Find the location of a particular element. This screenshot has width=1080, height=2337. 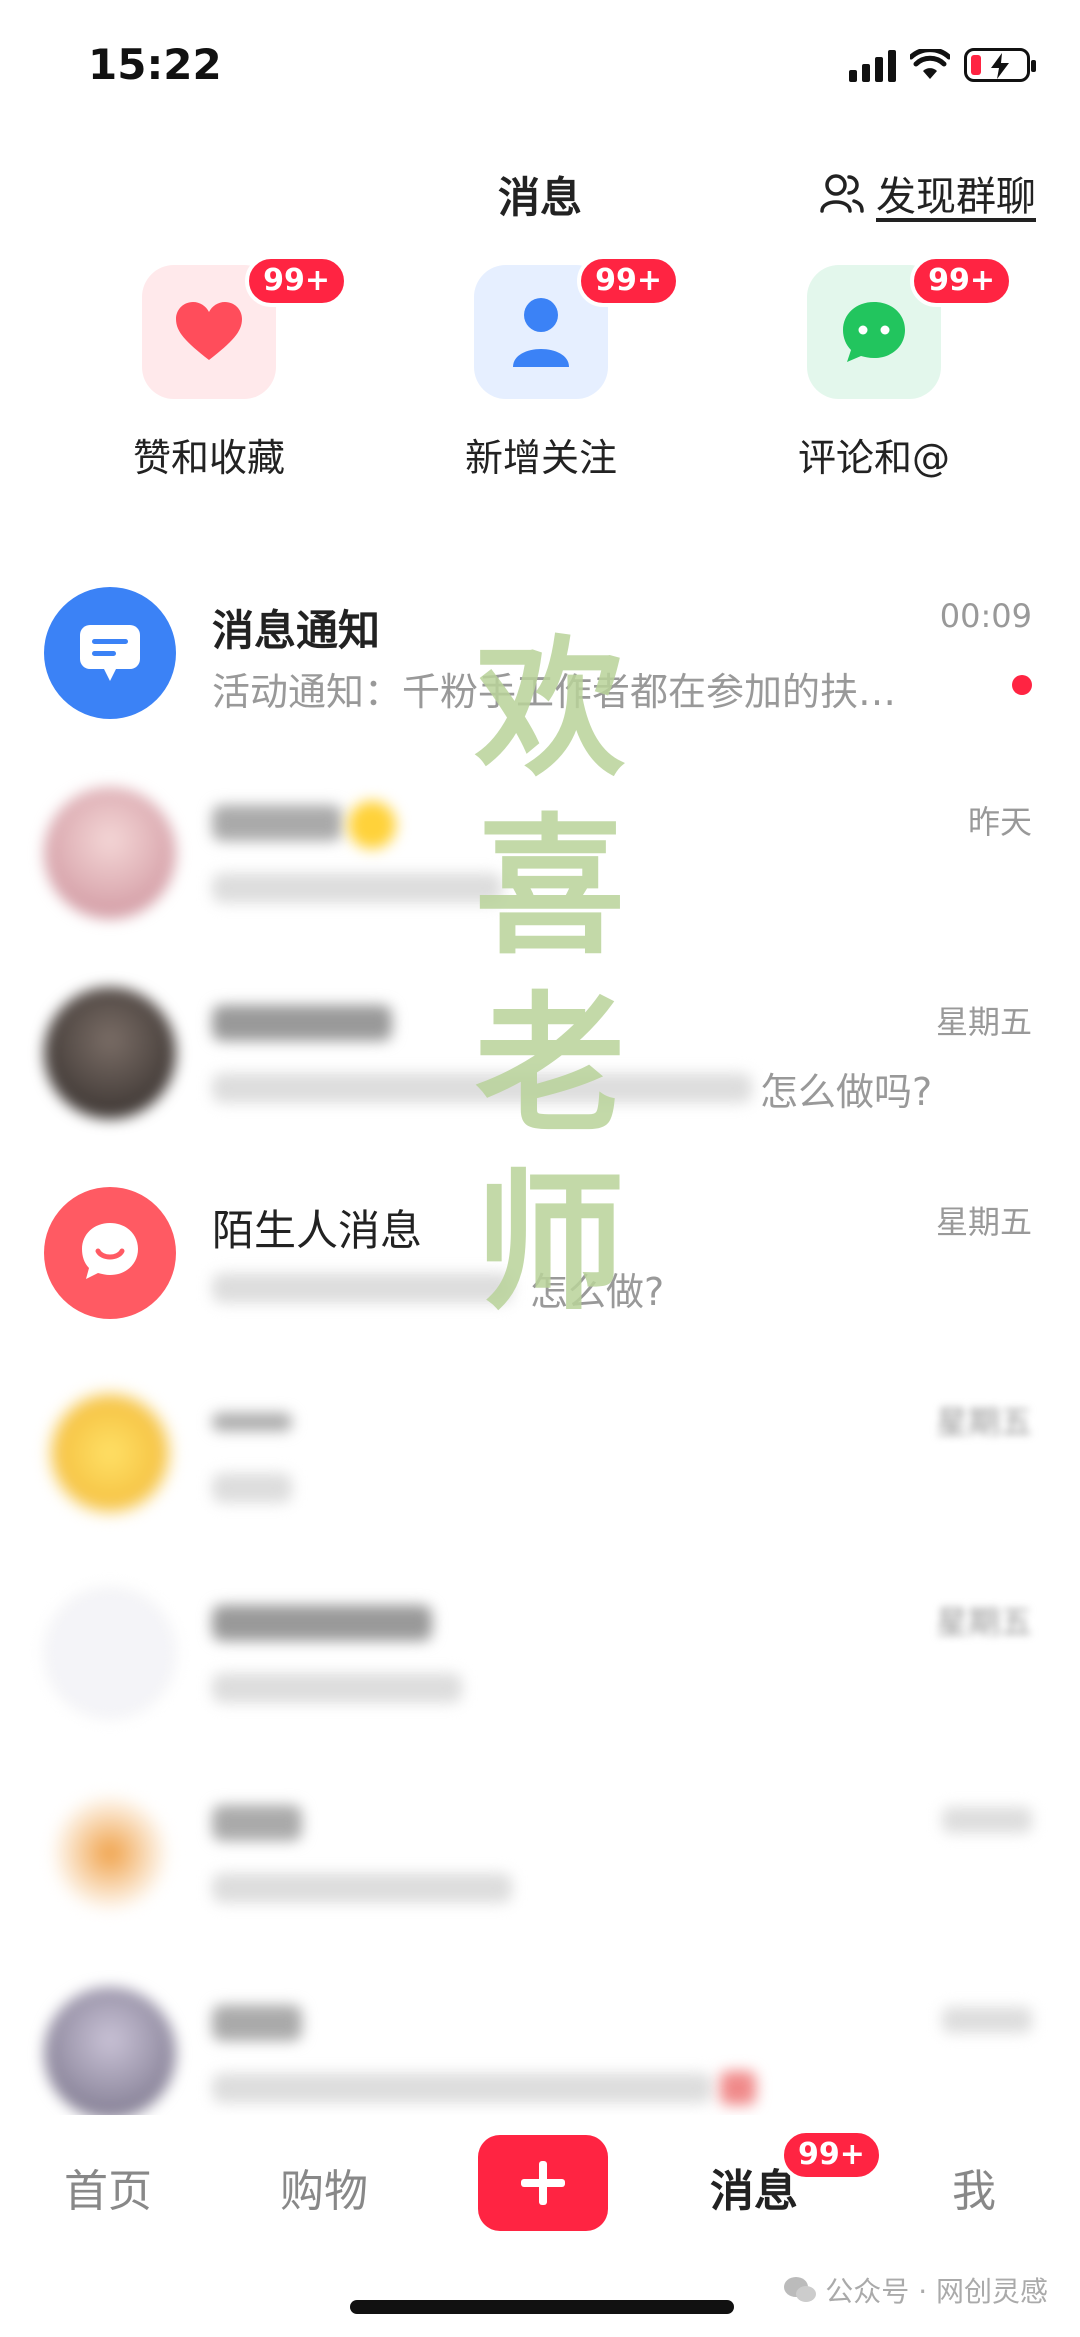

quick-entry-likes: 99+ 赞和收藏 is located at coordinates (218, 368).